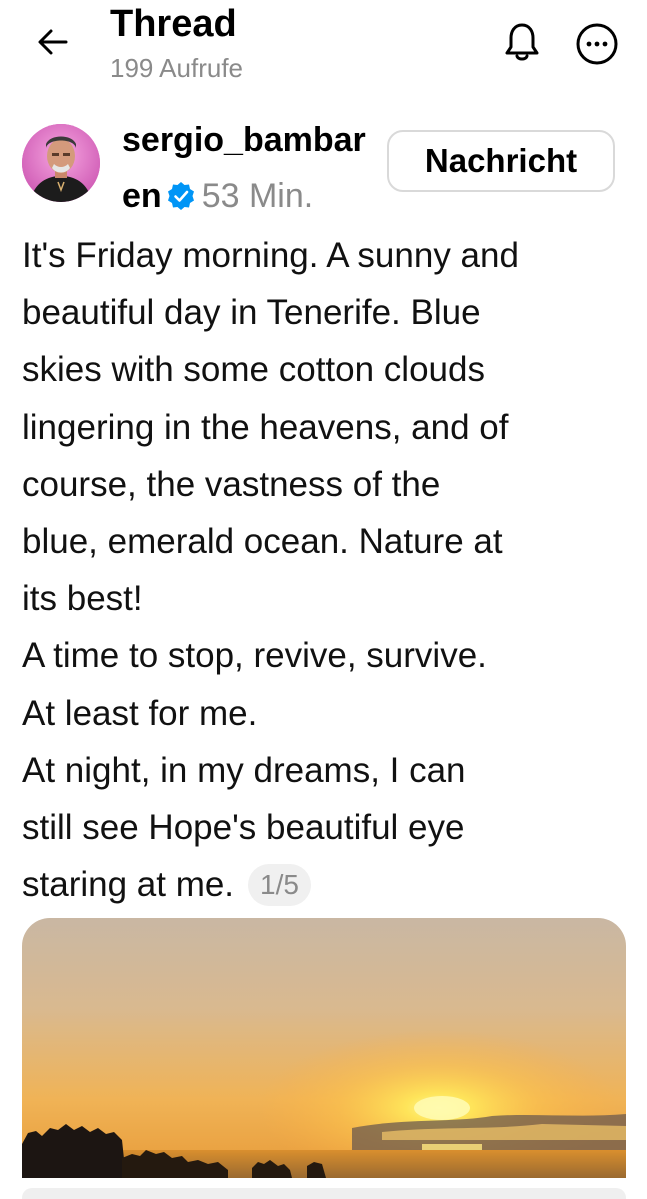 Image resolution: width=647 pixels, height=1199 pixels. I want to click on profile-photo, so click(61, 163).